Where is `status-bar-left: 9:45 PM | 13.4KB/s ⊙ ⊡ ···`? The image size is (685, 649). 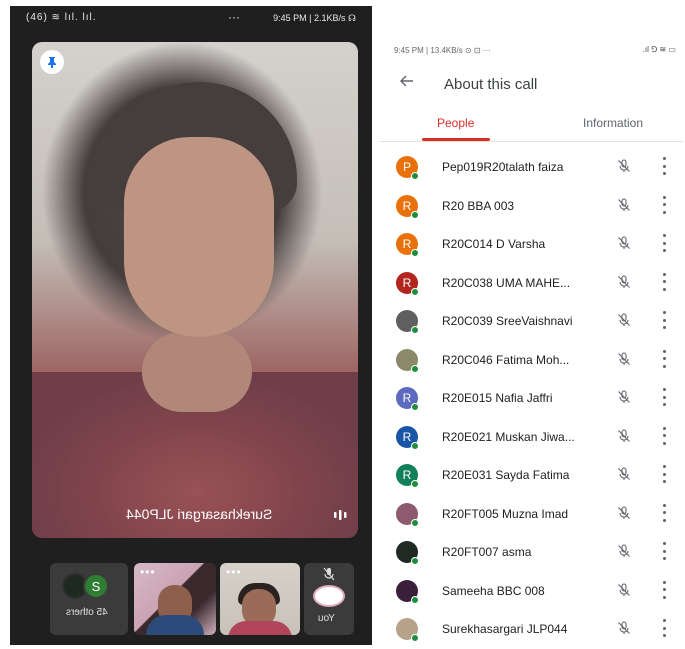 status-bar-left: 9:45 PM | 13.4KB/s ⊙ ⊡ ··· is located at coordinates (442, 50).